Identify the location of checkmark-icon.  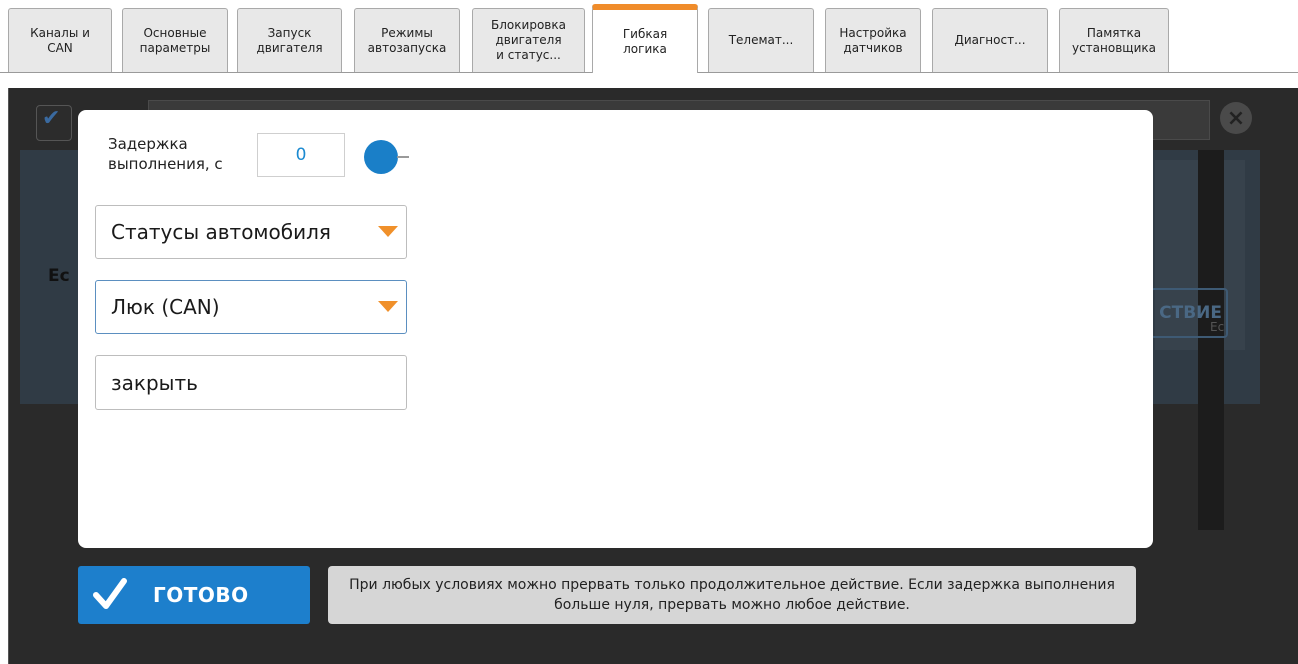
(110, 593).